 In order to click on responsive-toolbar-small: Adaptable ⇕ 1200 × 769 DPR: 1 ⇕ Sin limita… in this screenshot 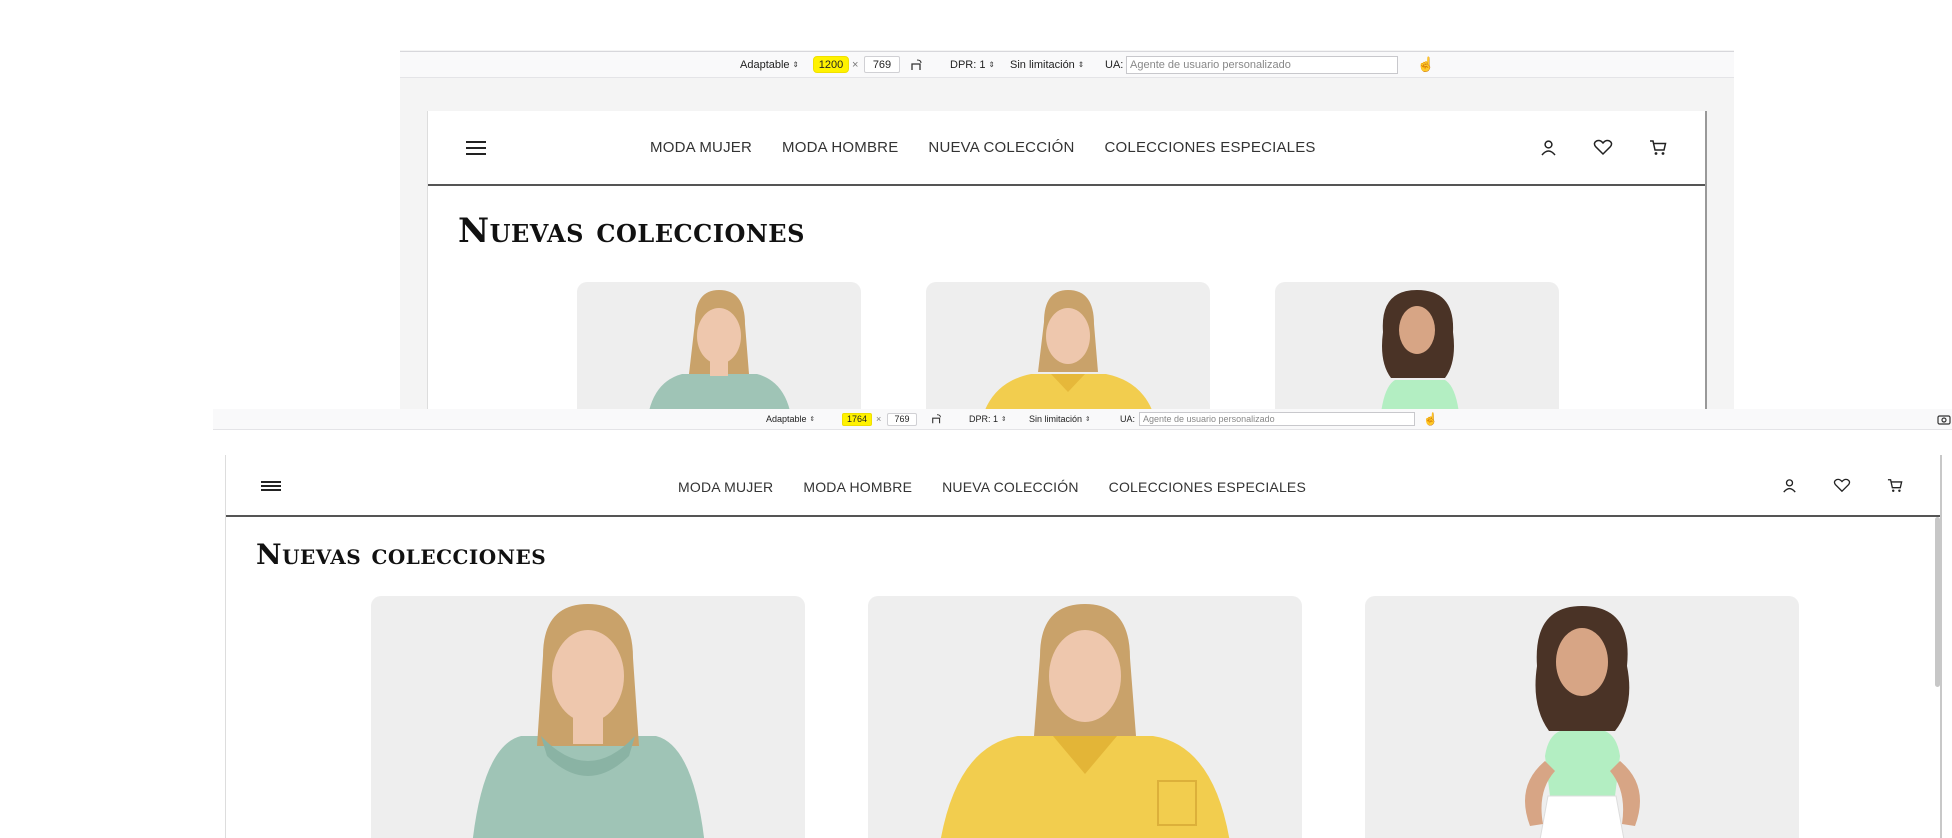, I will do `click(1067, 64)`.